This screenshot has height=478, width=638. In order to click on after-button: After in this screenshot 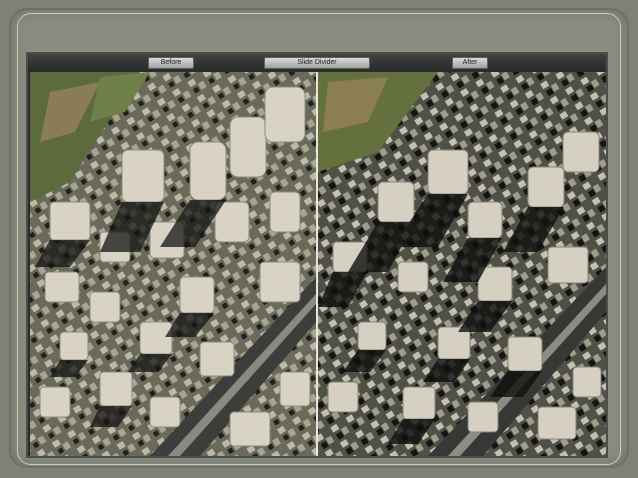, I will do `click(470, 63)`.